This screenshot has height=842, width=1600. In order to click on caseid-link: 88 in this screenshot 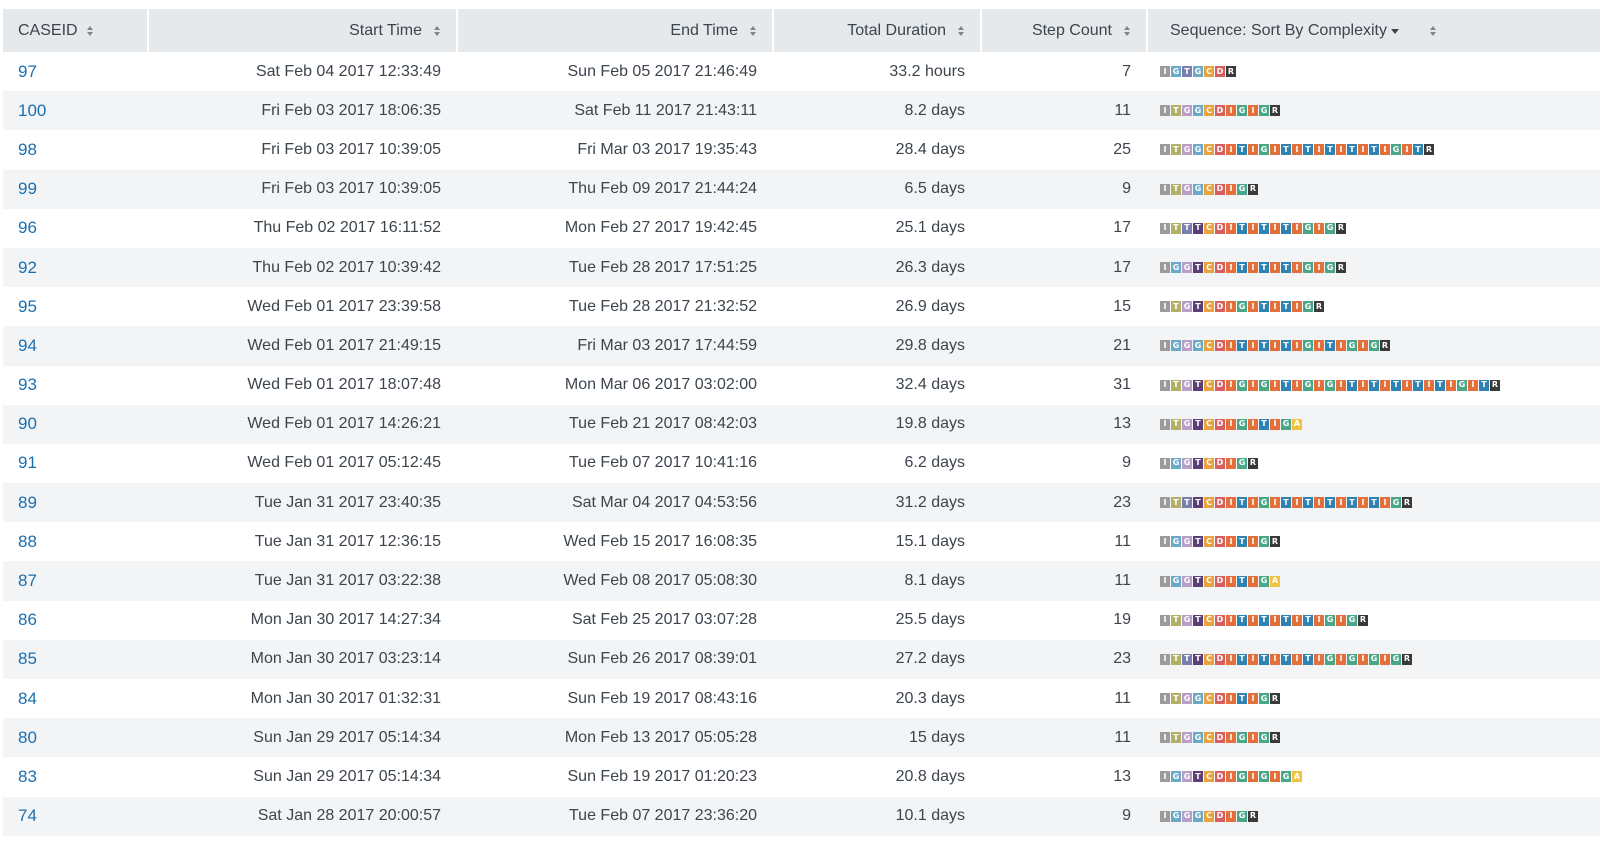, I will do `click(76, 541)`.